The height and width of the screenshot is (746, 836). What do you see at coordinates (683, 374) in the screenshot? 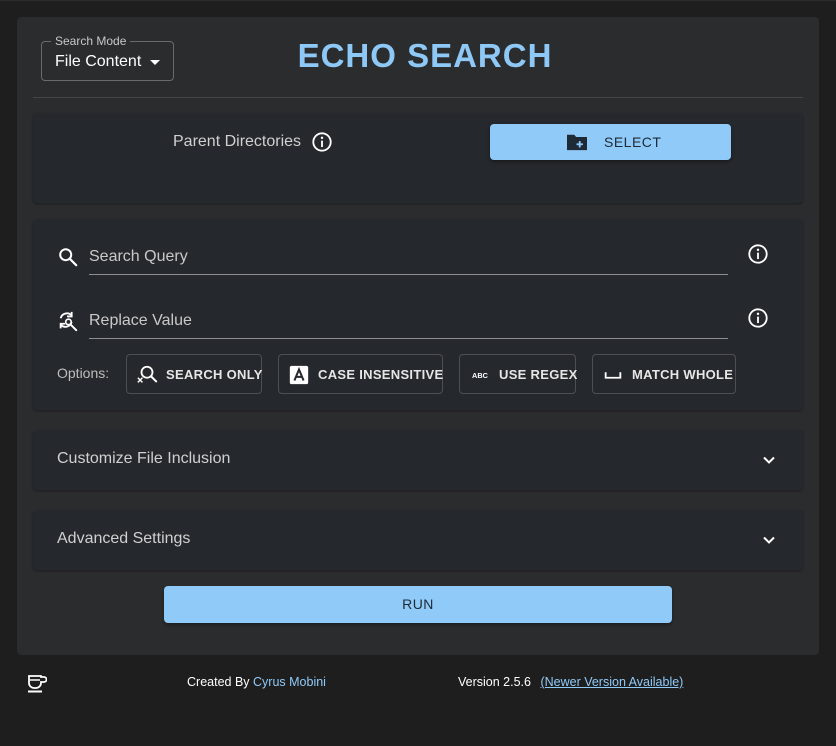
I see `match-whole-label: MATCH WHOLE` at bounding box center [683, 374].